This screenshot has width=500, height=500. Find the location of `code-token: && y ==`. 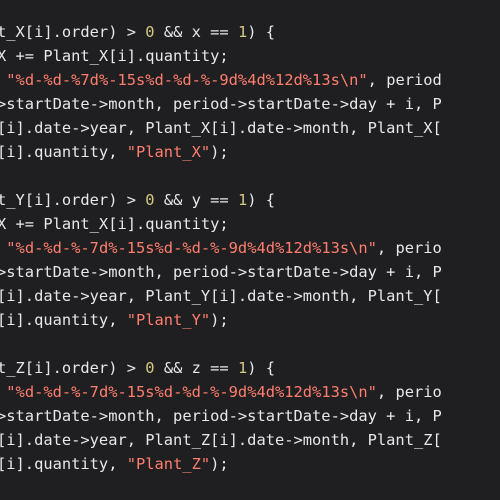

code-token: && y == is located at coordinates (196, 200).